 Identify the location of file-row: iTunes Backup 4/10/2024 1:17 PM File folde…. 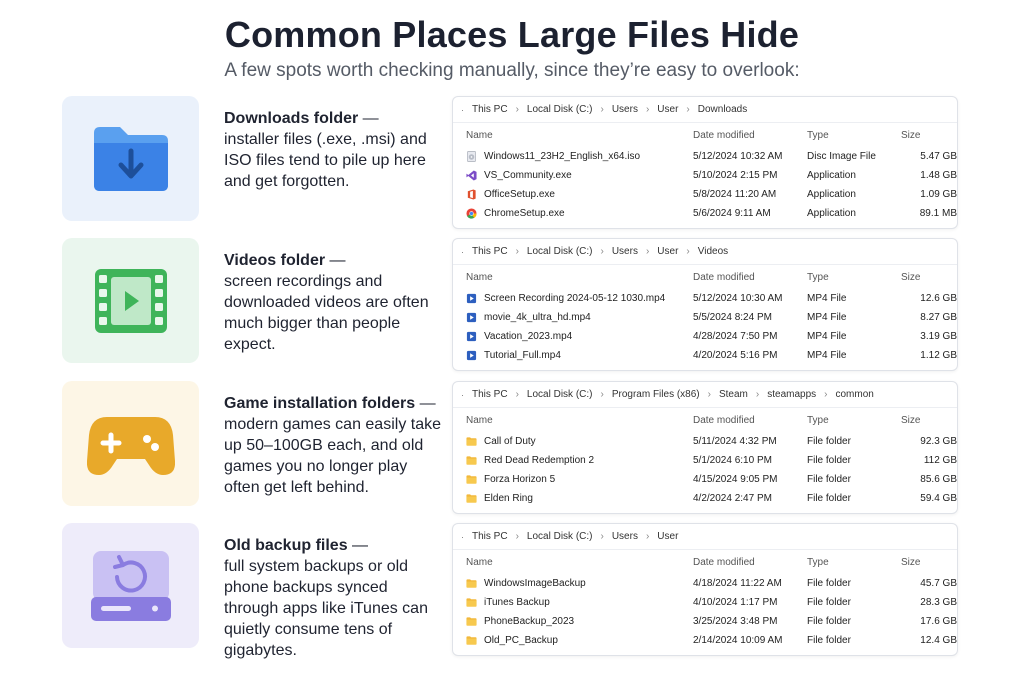
(705, 602).